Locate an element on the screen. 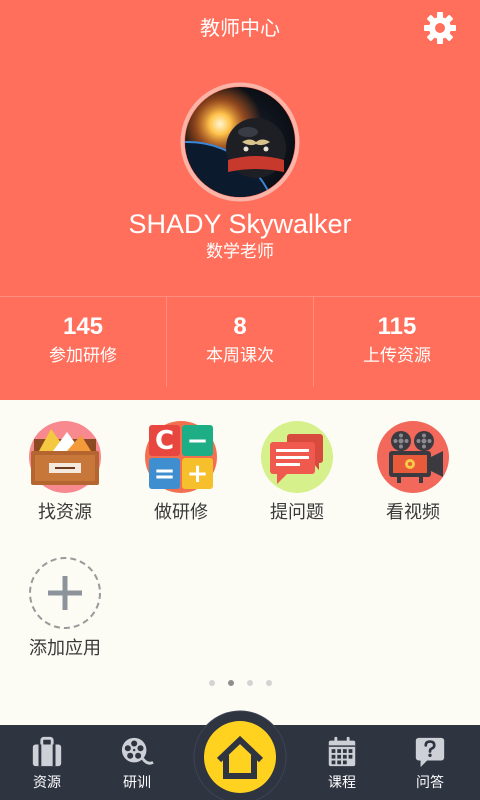 This screenshot has height=800, width=480. tab-resources: 资源 is located at coordinates (47, 762).